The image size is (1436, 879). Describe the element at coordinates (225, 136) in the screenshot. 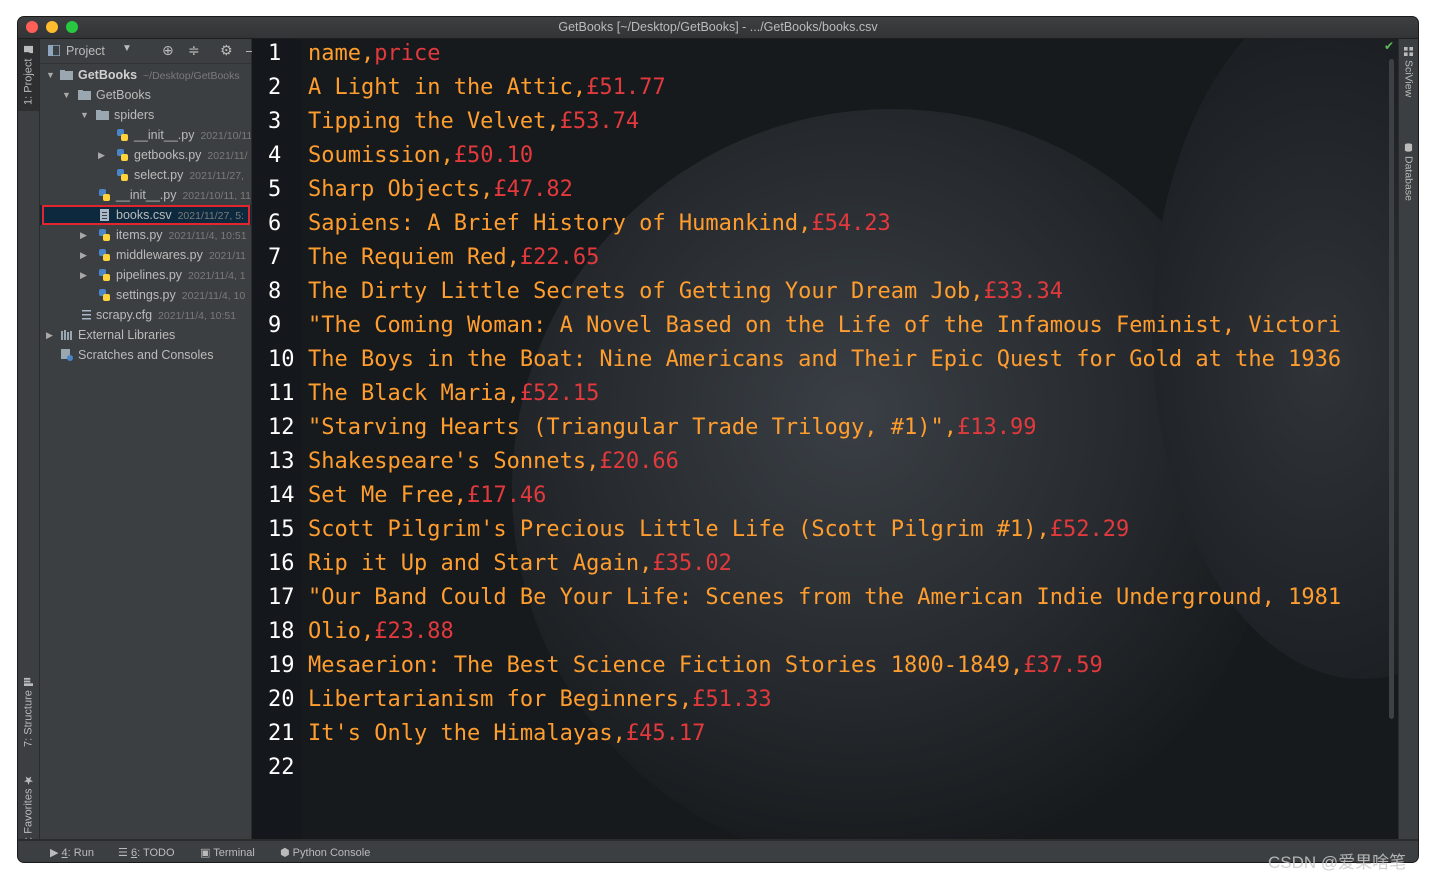

I see `tree-item-meta: 2021/10/11,` at that location.